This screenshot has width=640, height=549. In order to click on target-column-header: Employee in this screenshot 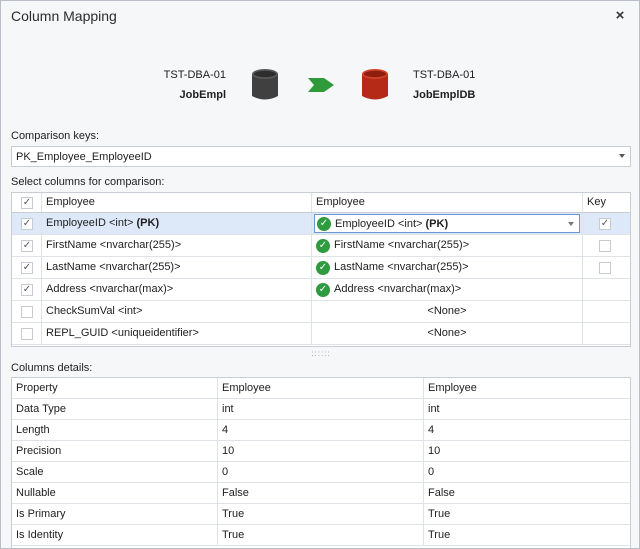, I will do `click(340, 202)`.